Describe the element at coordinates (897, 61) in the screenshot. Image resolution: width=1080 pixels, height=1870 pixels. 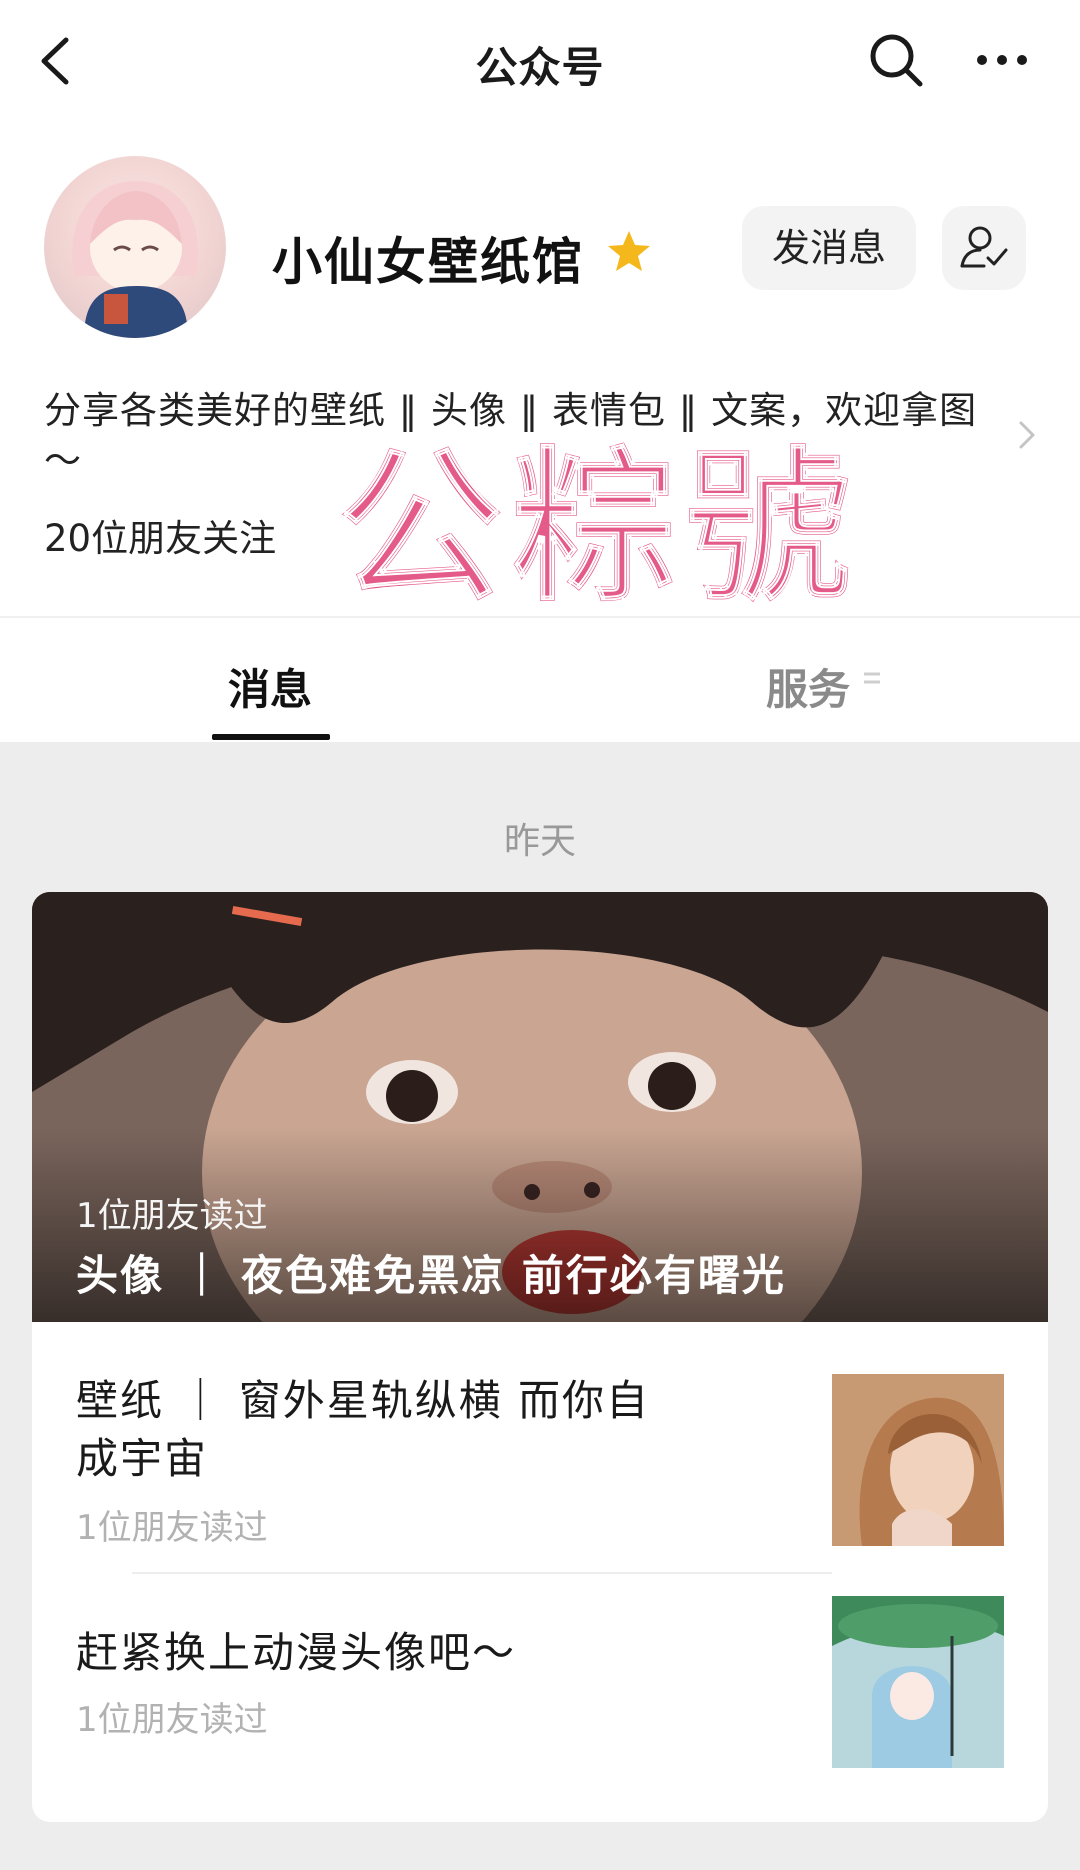
I see `search-icon` at that location.